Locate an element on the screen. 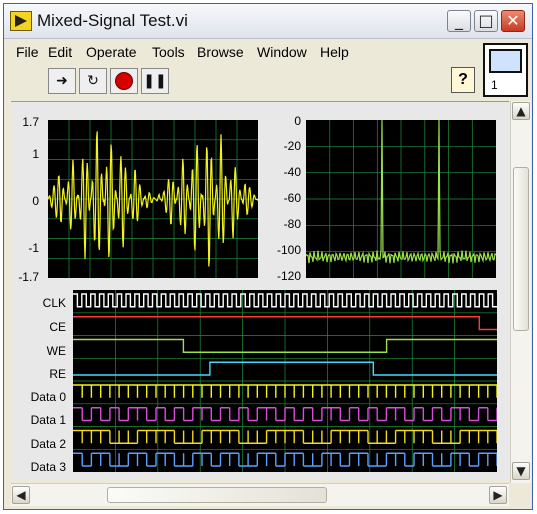  window-title: Mixed-Signal Test.vi is located at coordinates (112, 20).